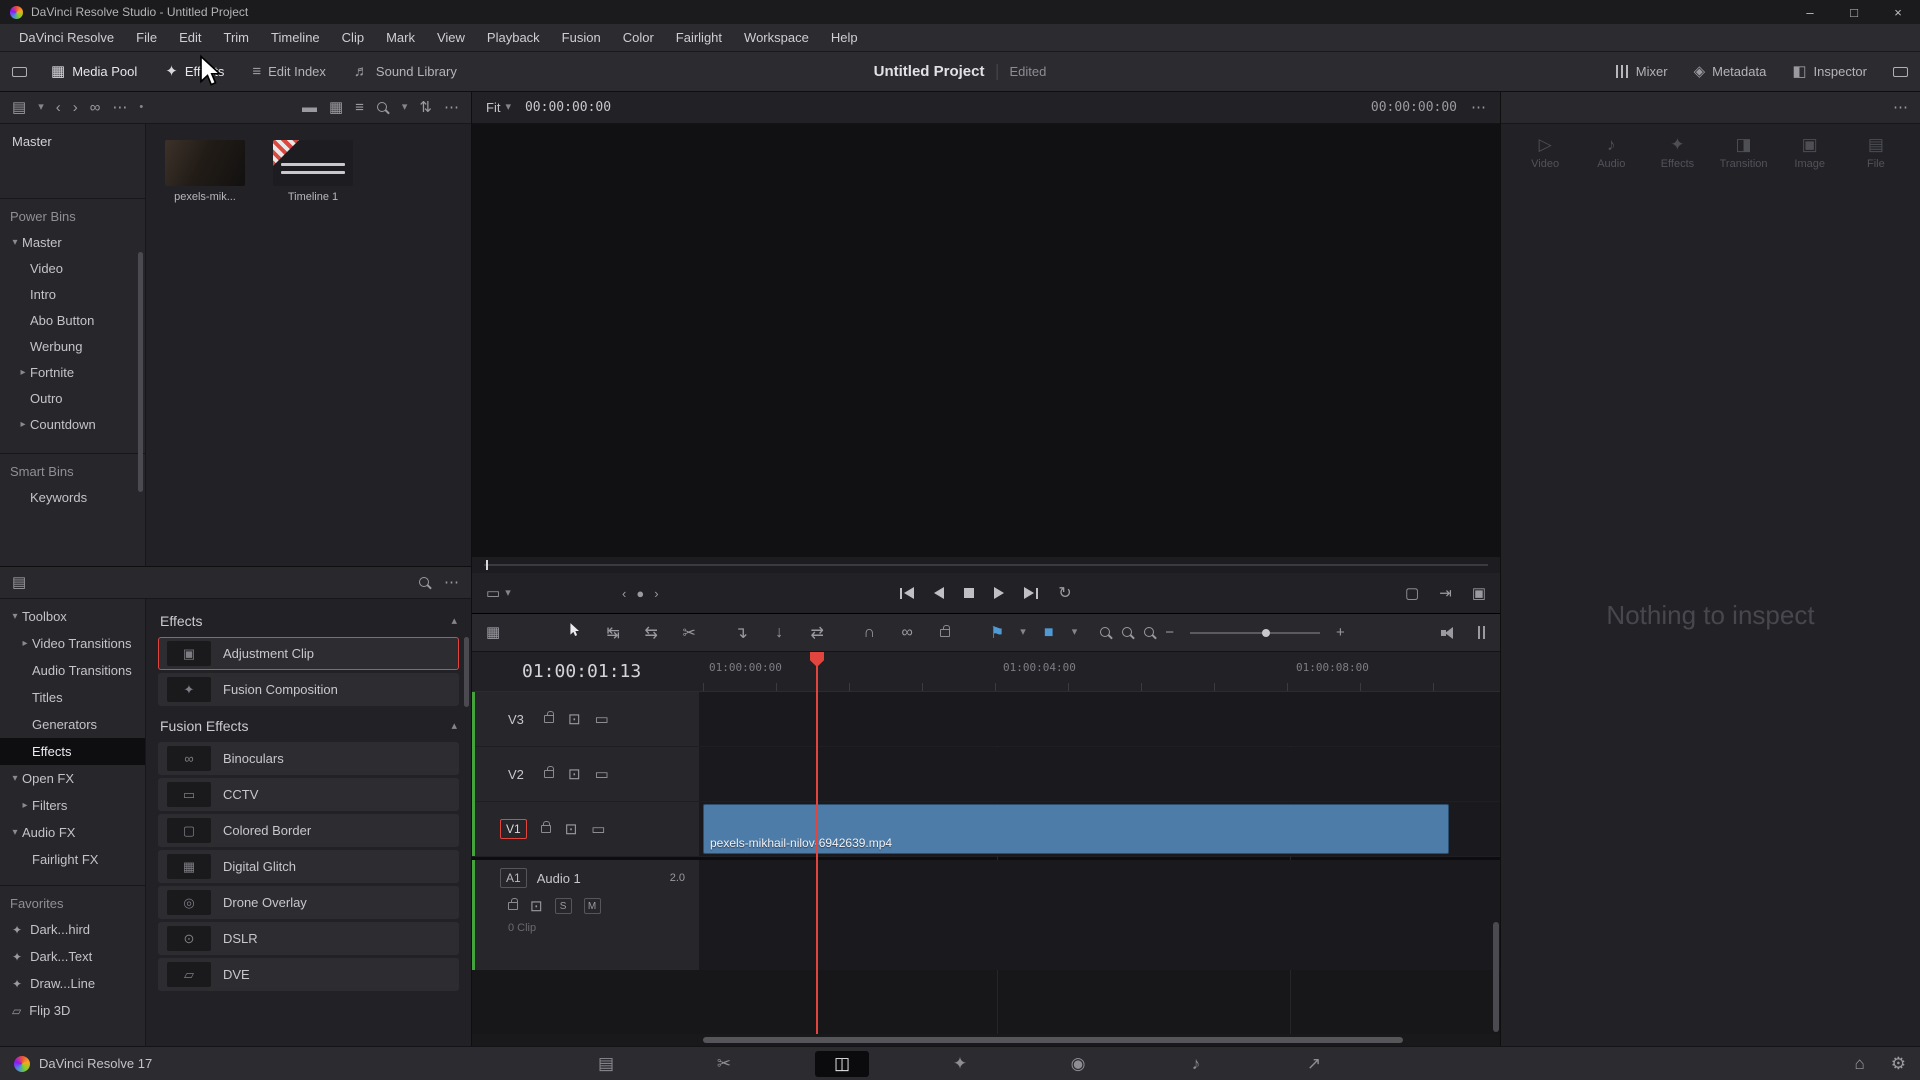 The width and height of the screenshot is (1920, 1080). I want to click on tree-toolbox: ▾ Toolbox, so click(72, 616).